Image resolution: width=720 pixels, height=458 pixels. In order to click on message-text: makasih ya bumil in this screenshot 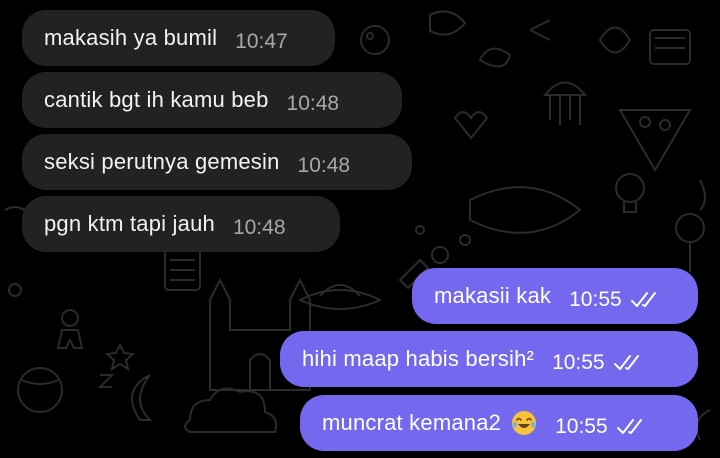, I will do `click(131, 37)`.